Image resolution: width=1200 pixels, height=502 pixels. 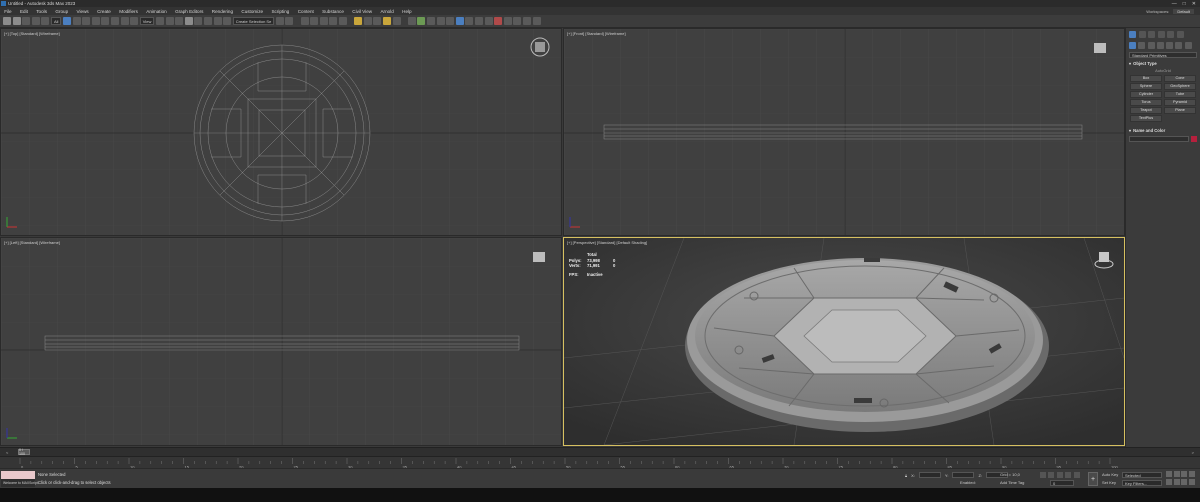 I want to click on menu-create: Create, so click(x=104, y=11).